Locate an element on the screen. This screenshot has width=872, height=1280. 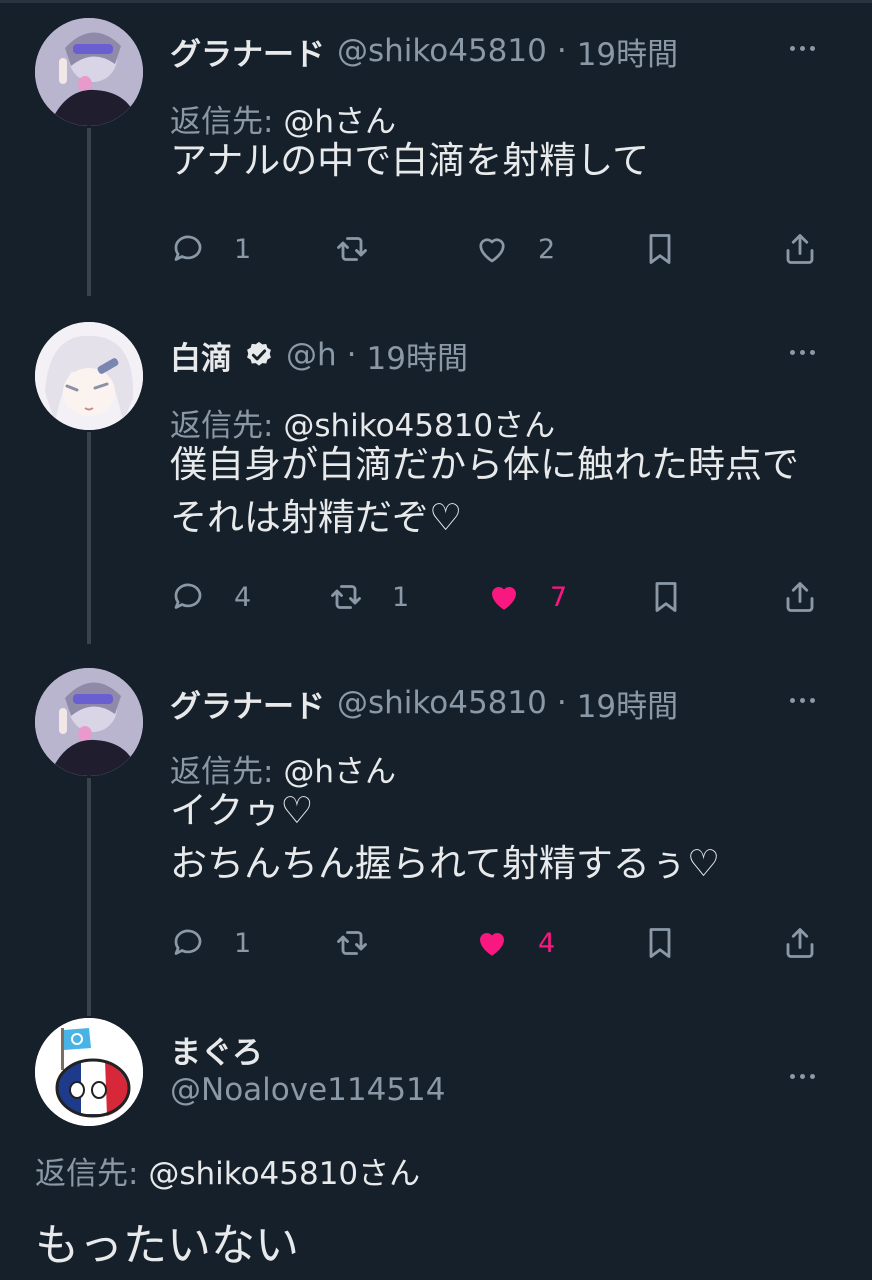
tweet-text: アナルの中で白滴を射精して is located at coordinates (409, 160).